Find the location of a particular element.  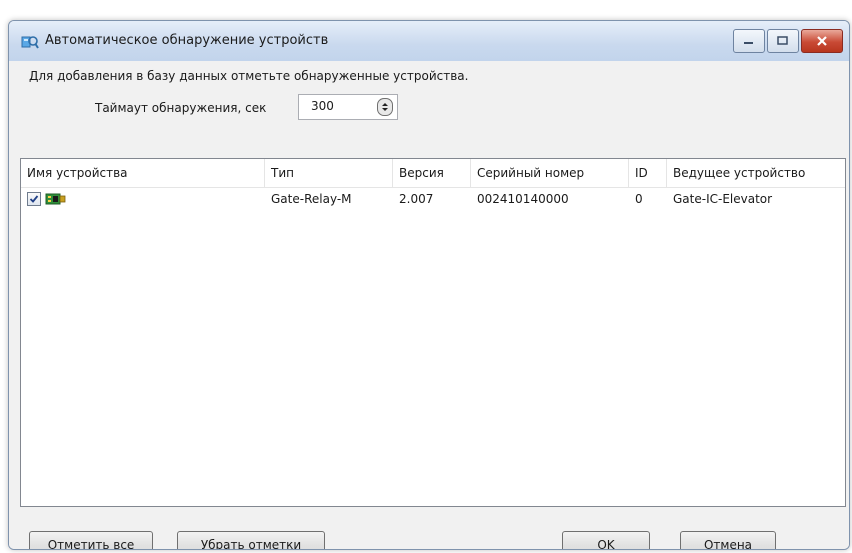

device-board-icon is located at coordinates (55, 199).